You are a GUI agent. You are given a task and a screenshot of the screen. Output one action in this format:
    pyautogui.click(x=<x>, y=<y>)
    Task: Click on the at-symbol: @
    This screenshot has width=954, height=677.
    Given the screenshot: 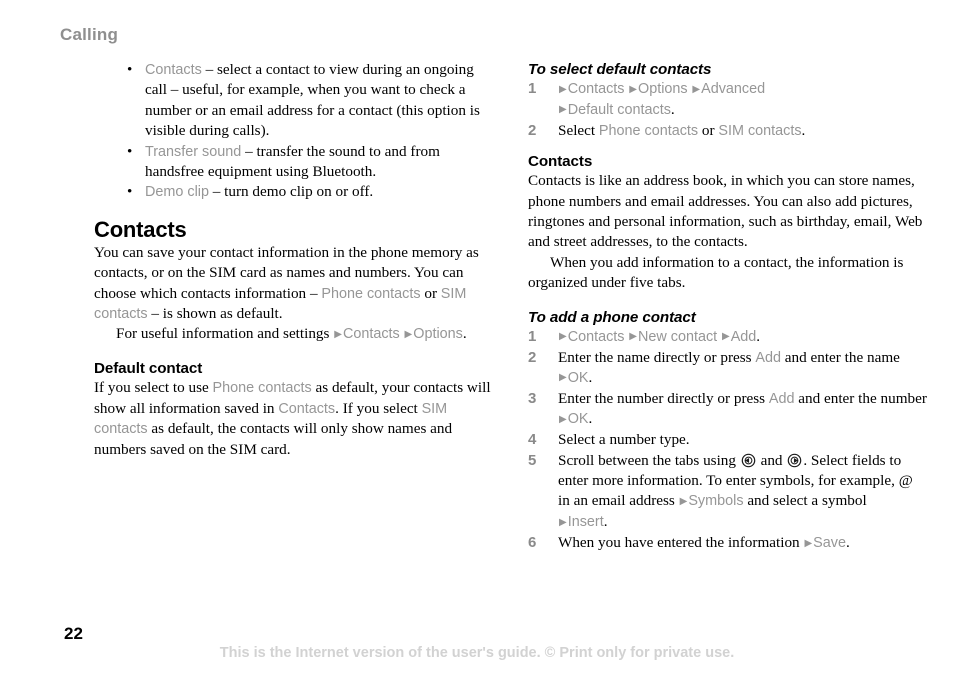 What is the action you would take?
    pyautogui.click(x=905, y=480)
    